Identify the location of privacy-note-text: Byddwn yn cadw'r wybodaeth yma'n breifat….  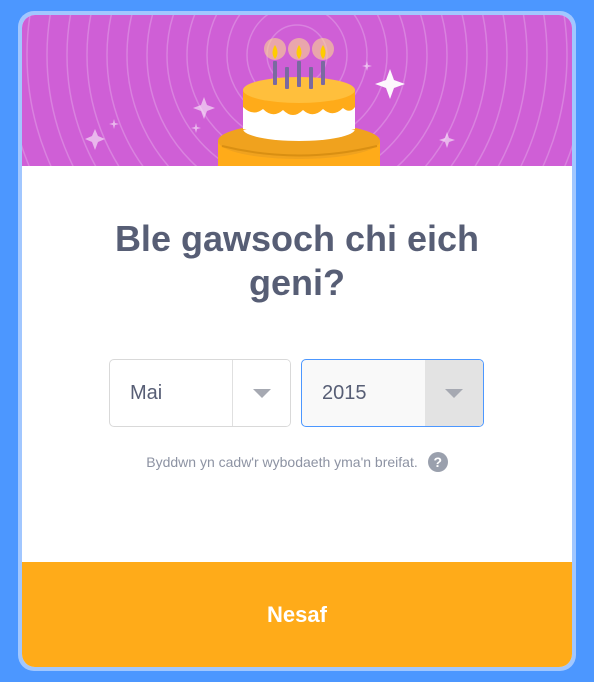
(282, 462).